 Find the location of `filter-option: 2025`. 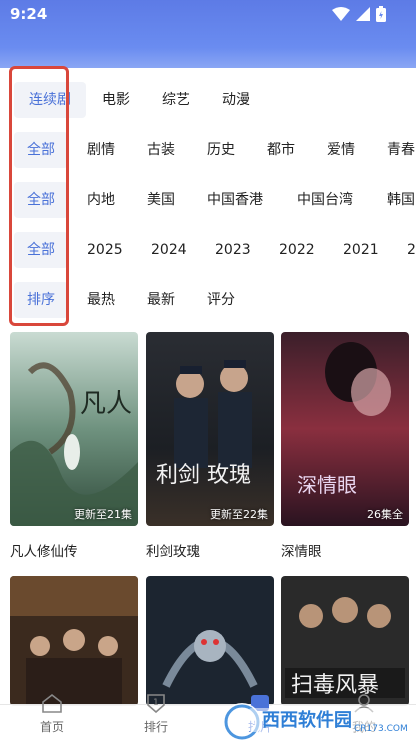

filter-option: 2025 is located at coordinates (105, 250).